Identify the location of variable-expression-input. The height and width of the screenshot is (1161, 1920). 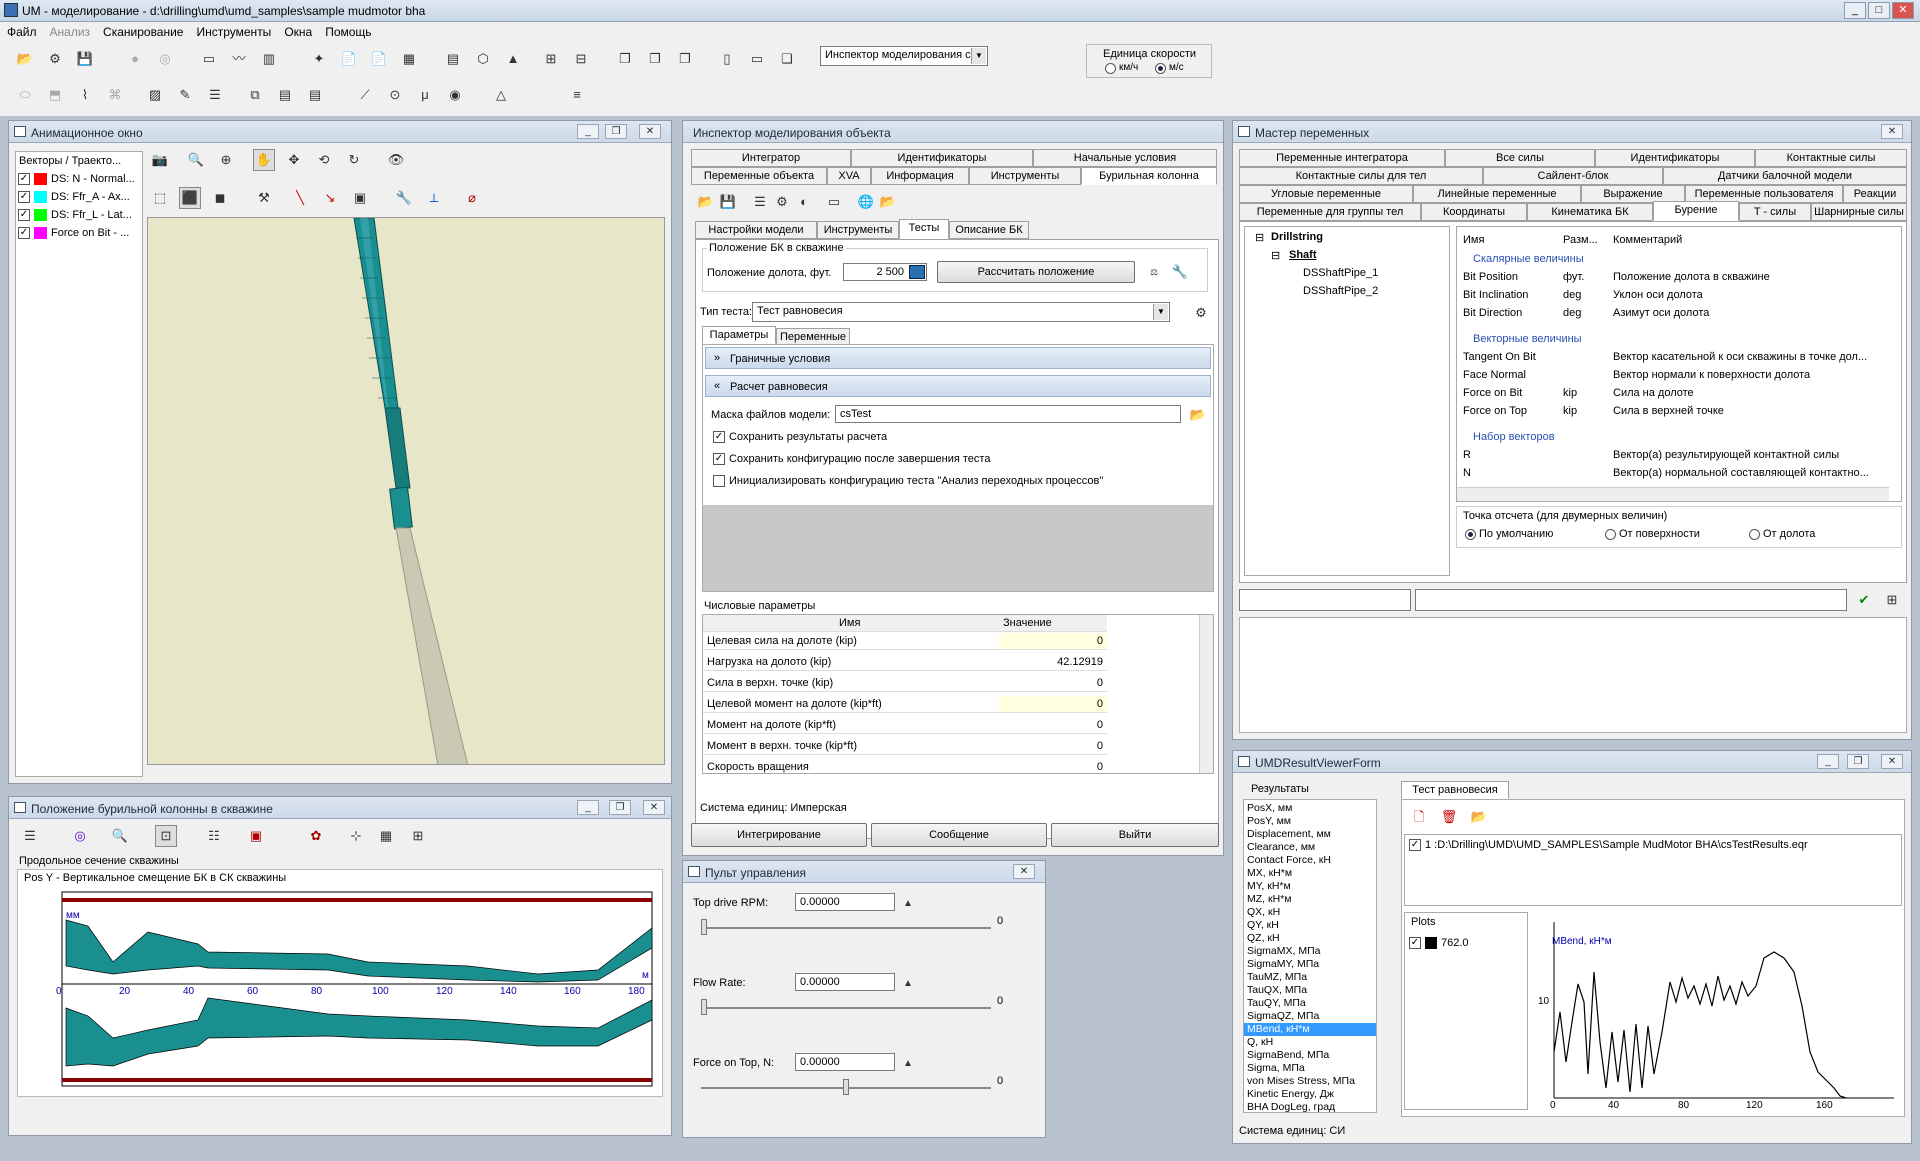
(1631, 600).